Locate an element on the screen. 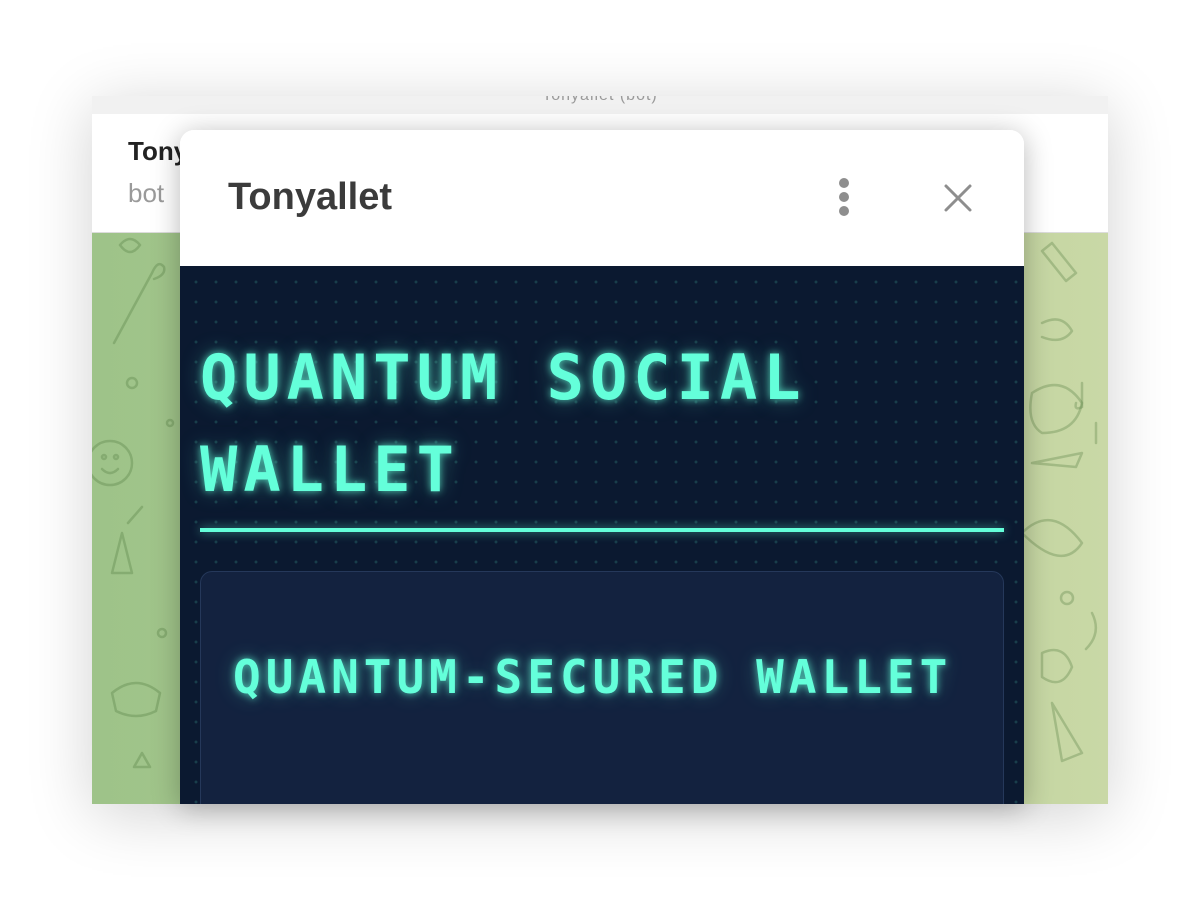  card-heading: QUANTUM-SECURED WALLET is located at coordinates (593, 677).